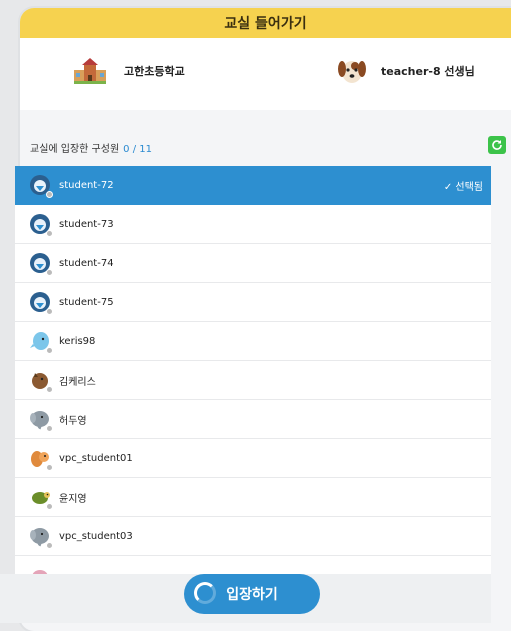 The height and width of the screenshot is (631, 511). What do you see at coordinates (463, 187) in the screenshot?
I see `selected-badge: ✓ 선택됨` at bounding box center [463, 187].